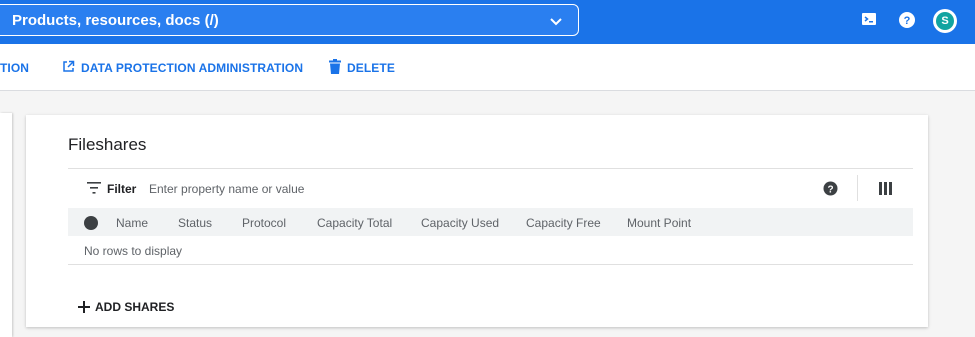 The height and width of the screenshot is (337, 975). I want to click on truncated-action-button: TION, so click(14, 68).